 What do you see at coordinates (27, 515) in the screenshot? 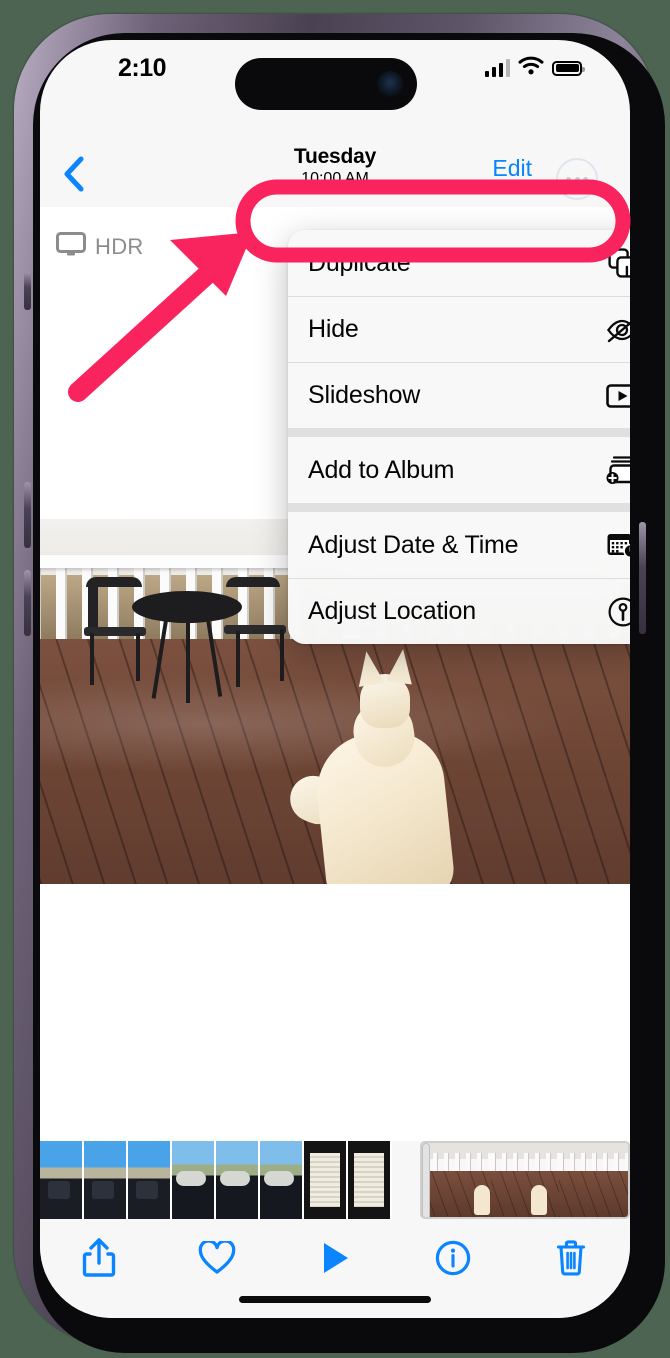
I see `volume-up-button` at bounding box center [27, 515].